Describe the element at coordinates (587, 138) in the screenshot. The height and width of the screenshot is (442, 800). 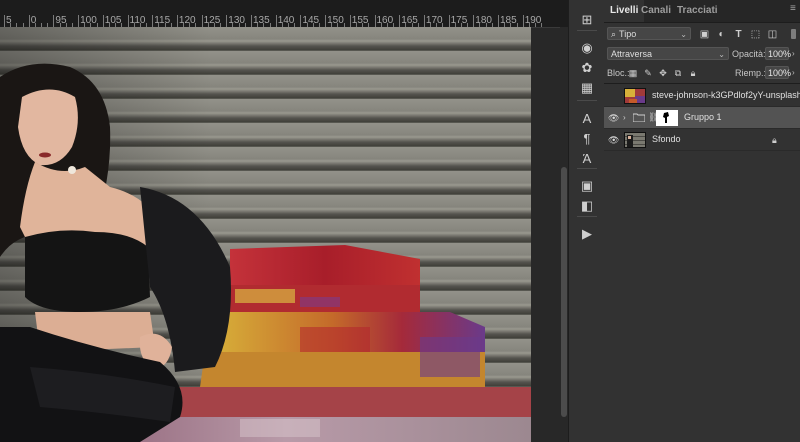
I see `paragraph-icon: ¶` at that location.